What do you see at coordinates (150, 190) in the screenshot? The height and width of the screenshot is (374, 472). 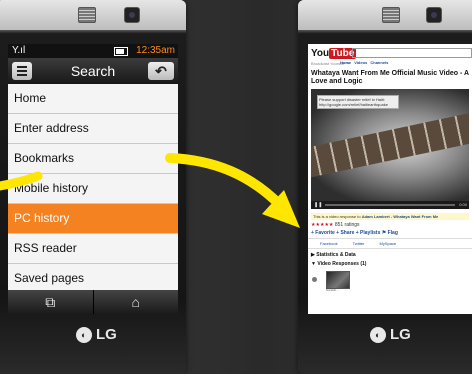 I see `transition-arrow-icon` at bounding box center [150, 190].